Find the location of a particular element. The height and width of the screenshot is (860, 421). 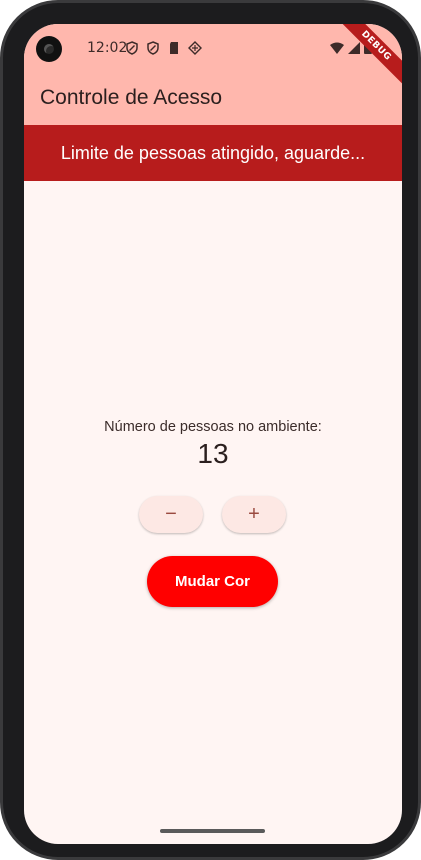

counter-label: Número de pessoas no ambiente: is located at coordinates (213, 427).